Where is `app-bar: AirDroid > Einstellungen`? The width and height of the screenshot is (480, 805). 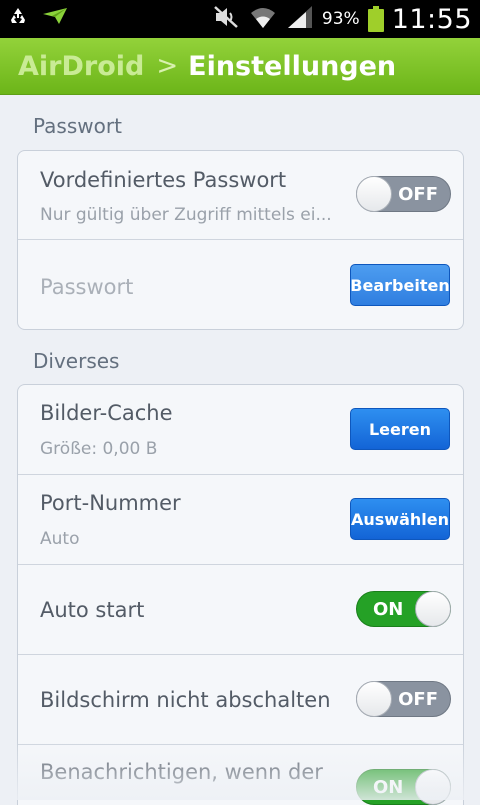 app-bar: AirDroid > Einstellungen is located at coordinates (240, 66).